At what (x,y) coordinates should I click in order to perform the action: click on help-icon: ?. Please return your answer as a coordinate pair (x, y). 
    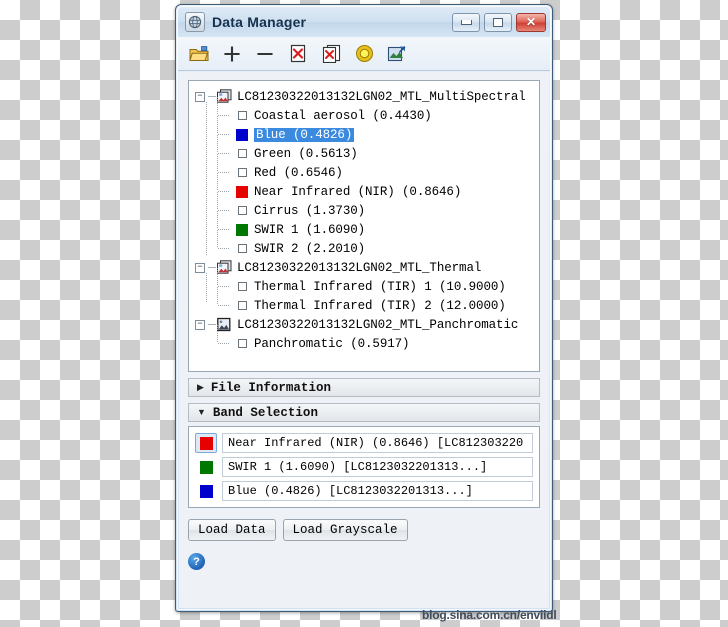
    Looking at the image, I should click on (196, 561).